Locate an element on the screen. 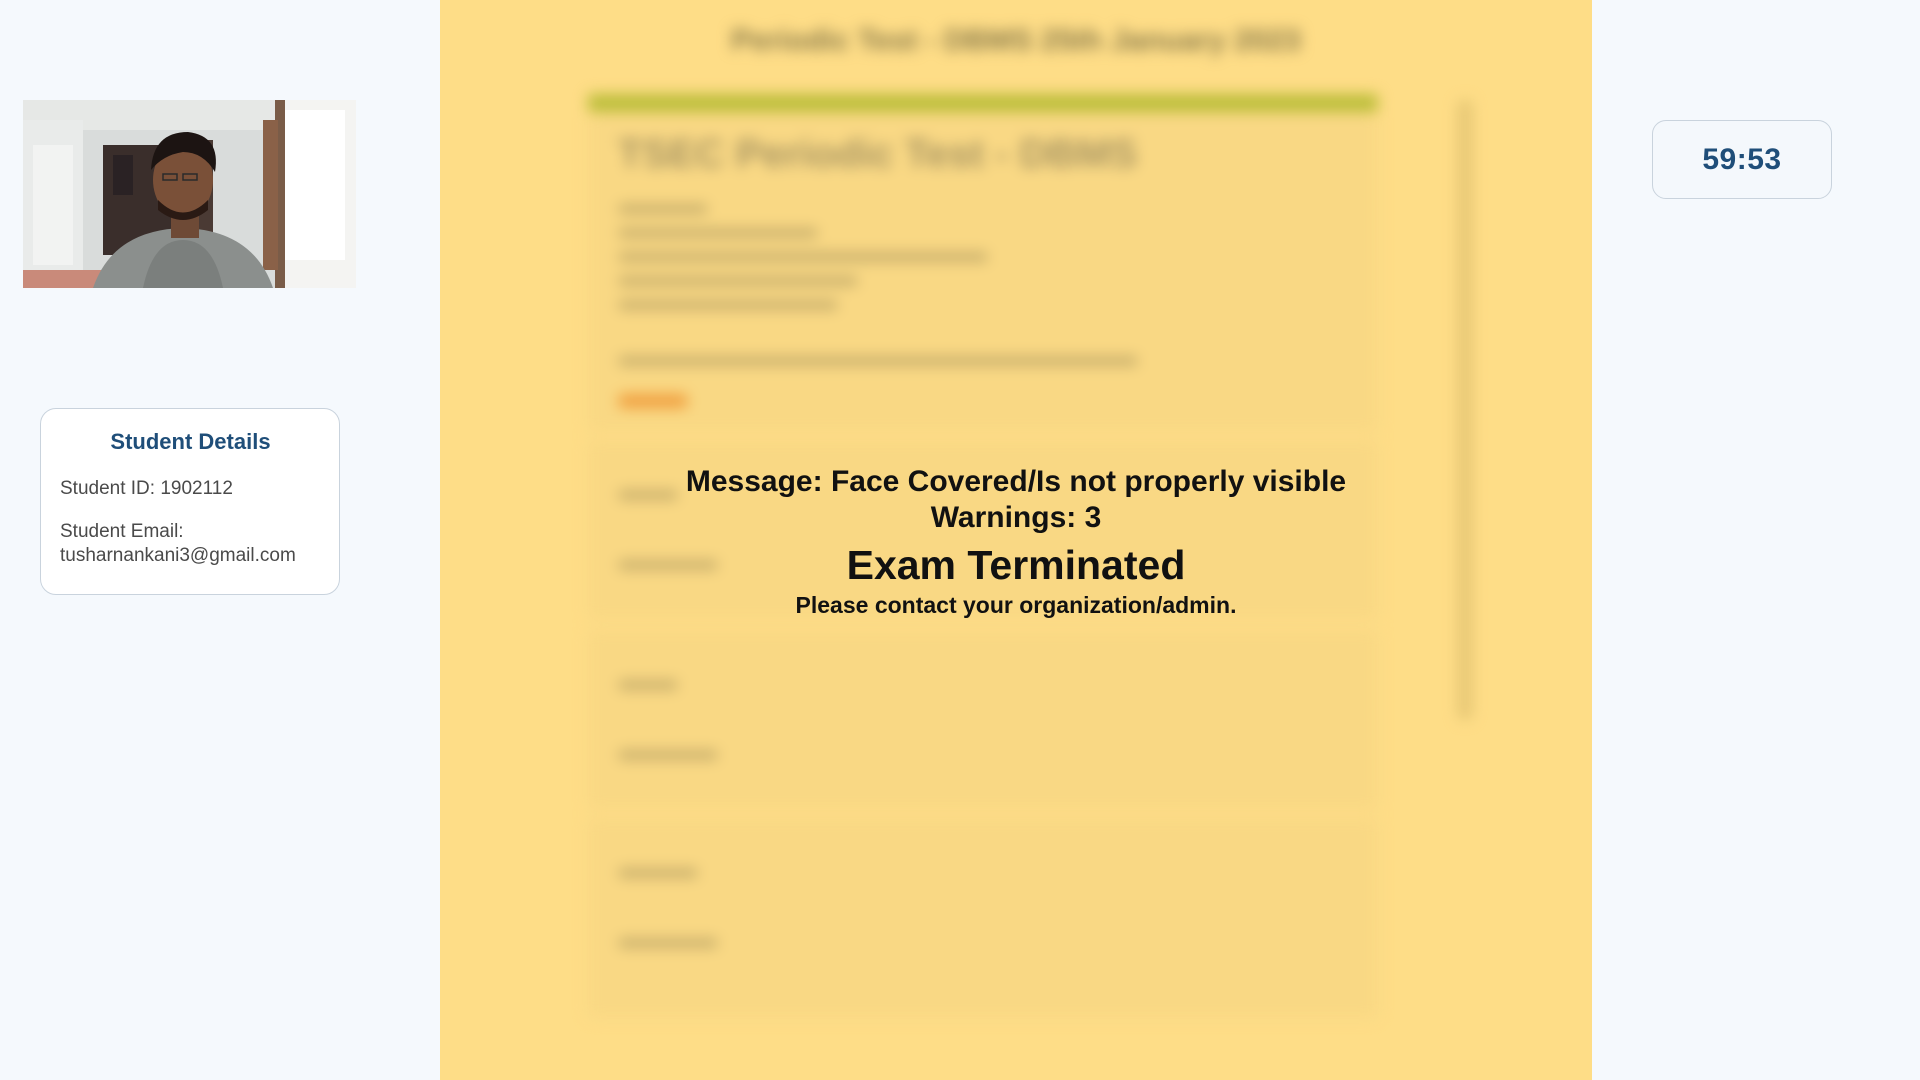  blurred-exam-title: Periodic Test - DBMS 25th January 2023 is located at coordinates (1016, 40).